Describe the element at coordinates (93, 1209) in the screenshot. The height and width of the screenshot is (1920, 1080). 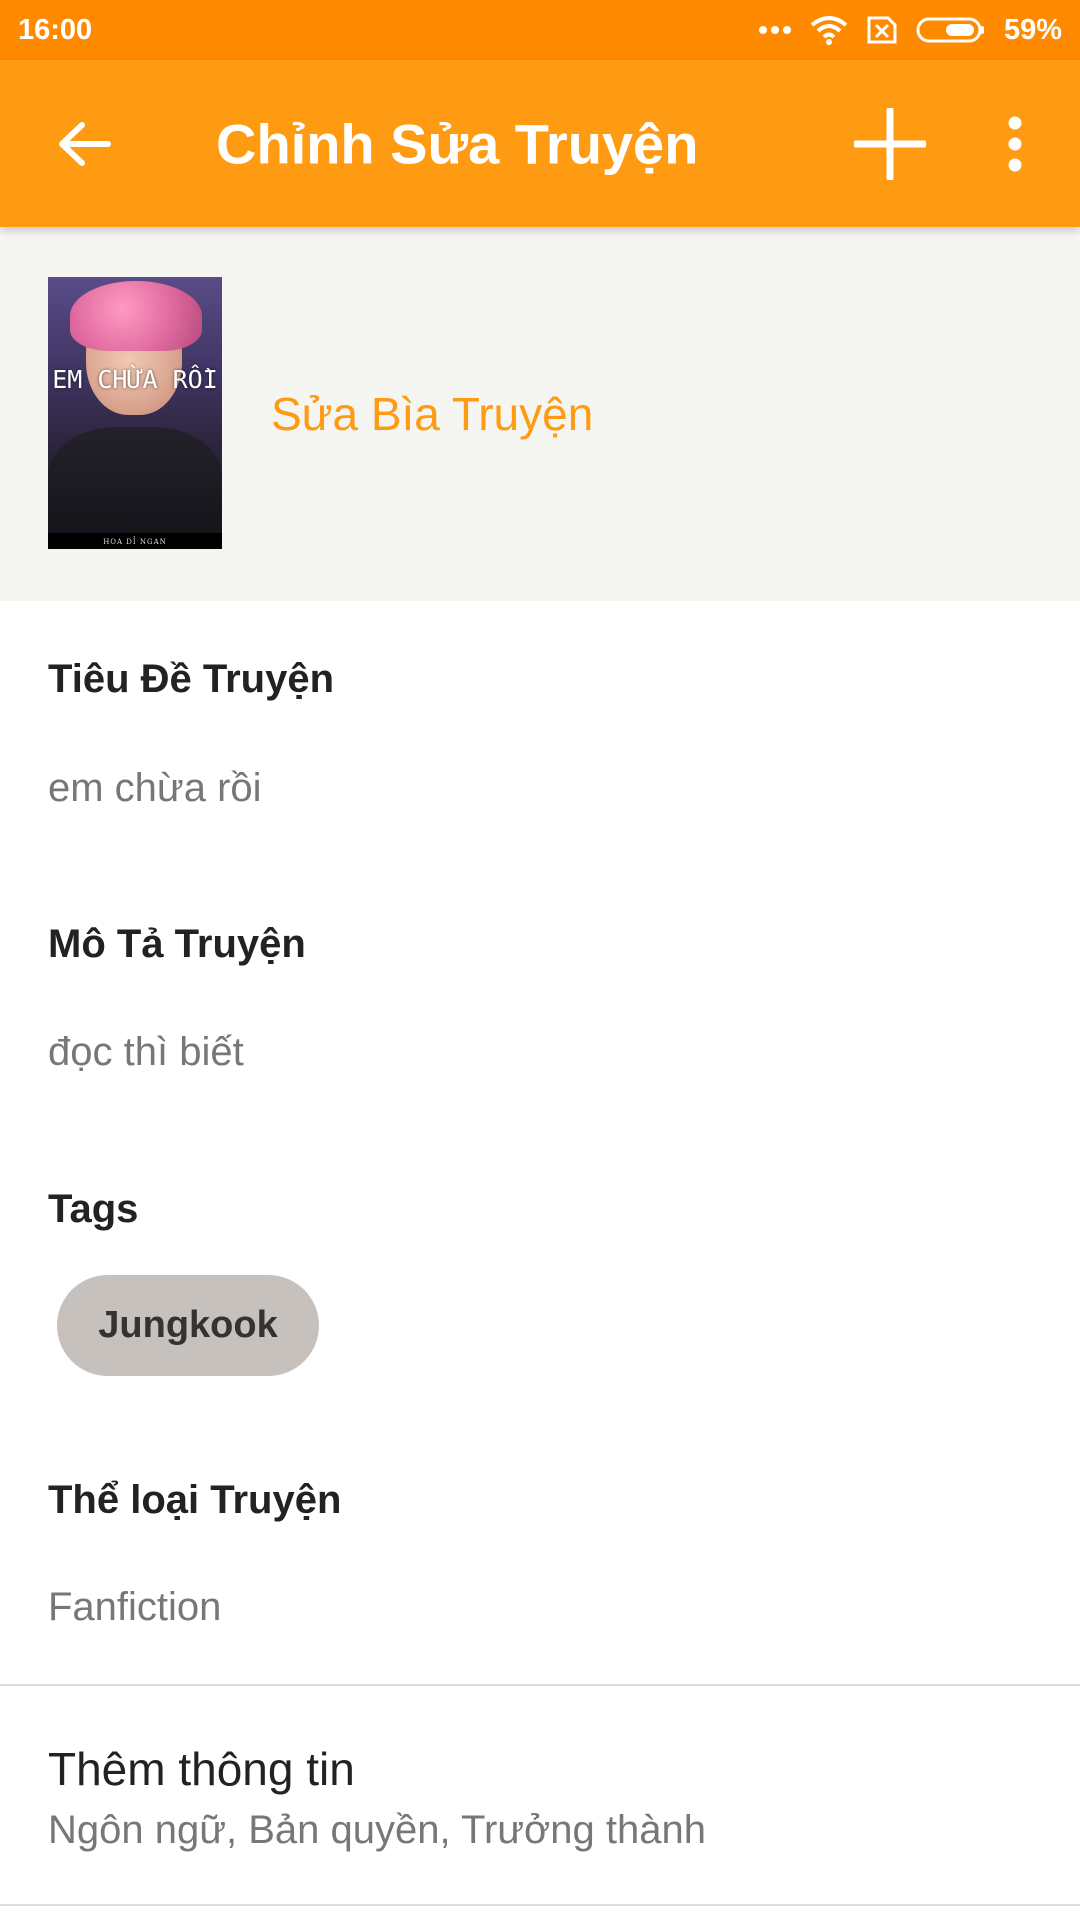
I see `tags-label: Tags` at that location.